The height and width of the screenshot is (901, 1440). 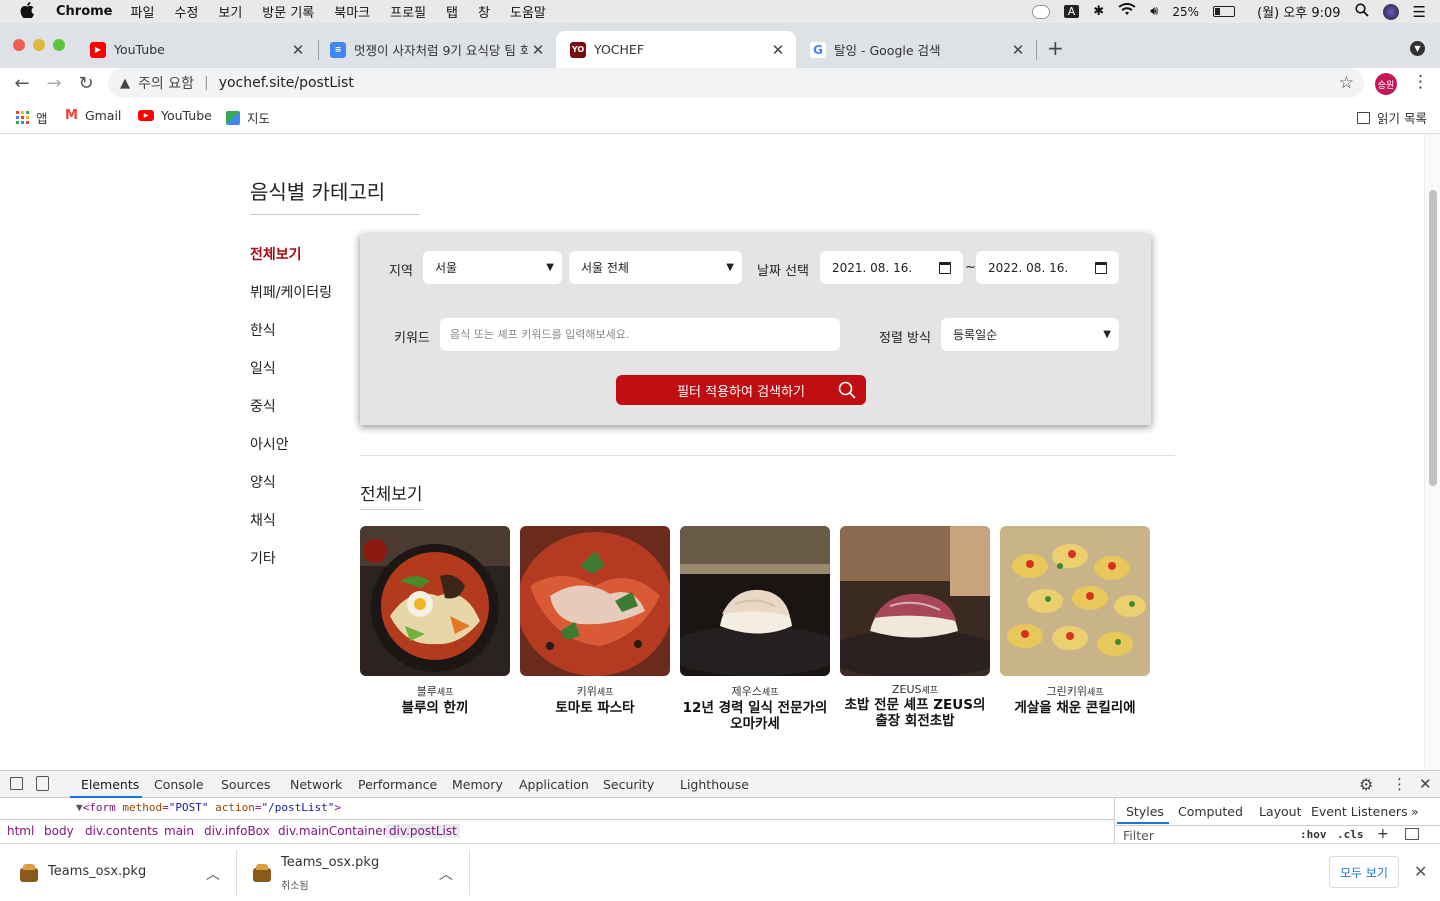 What do you see at coordinates (1433, 338) in the screenshot?
I see `scrollbar-thumb` at bounding box center [1433, 338].